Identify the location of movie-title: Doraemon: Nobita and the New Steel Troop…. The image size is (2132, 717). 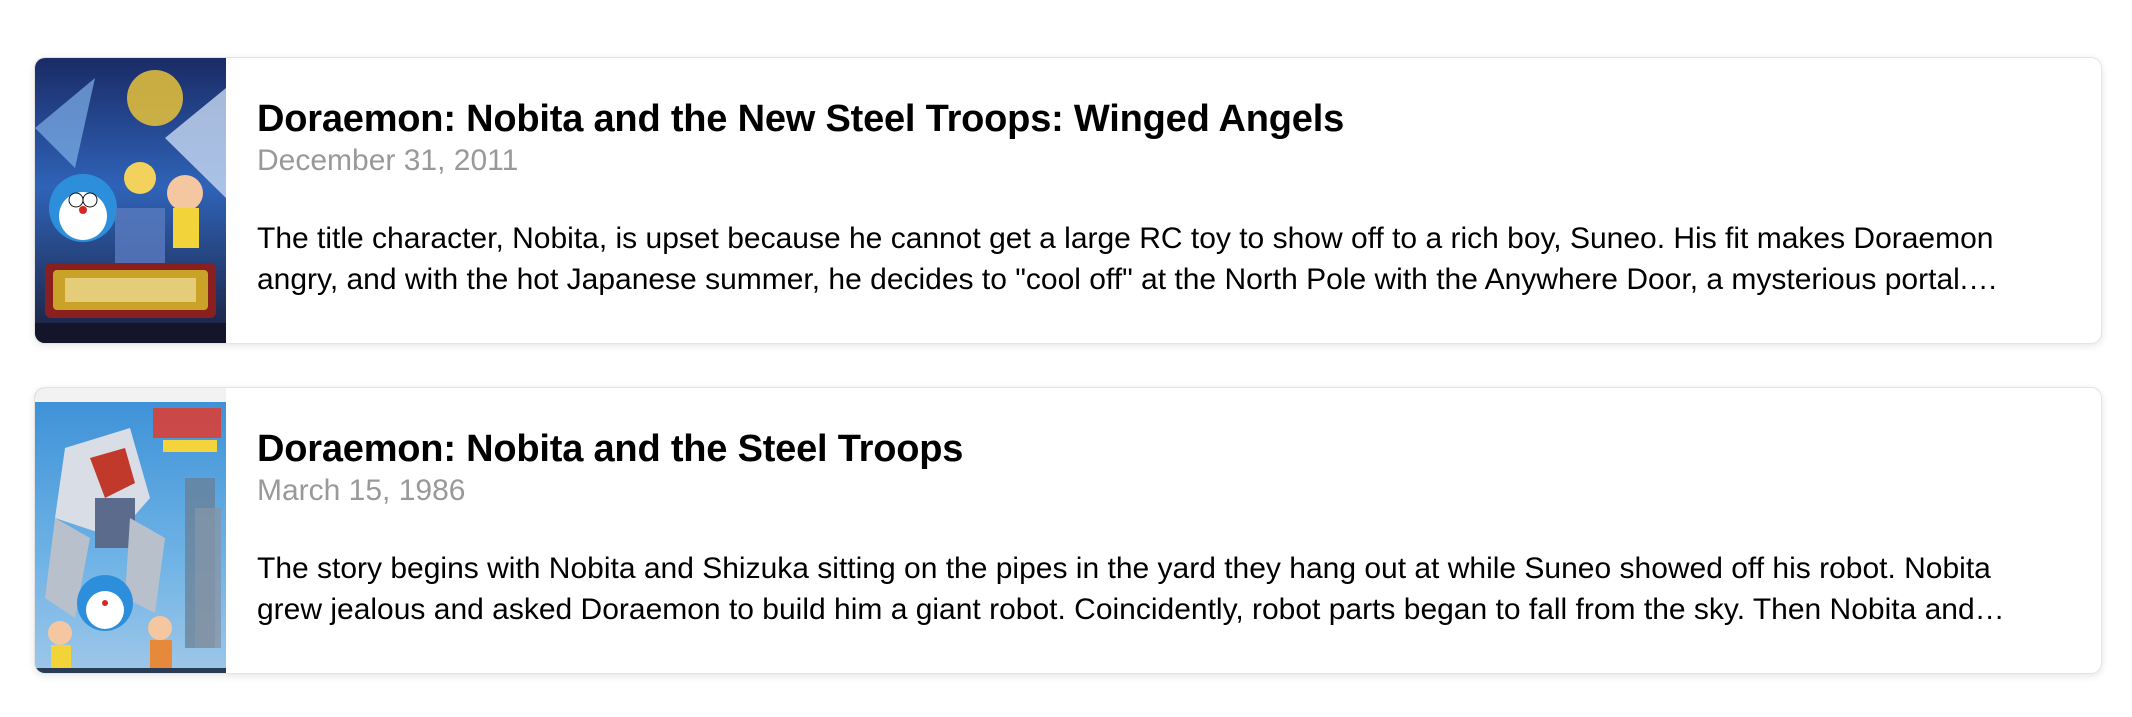
(1149, 119).